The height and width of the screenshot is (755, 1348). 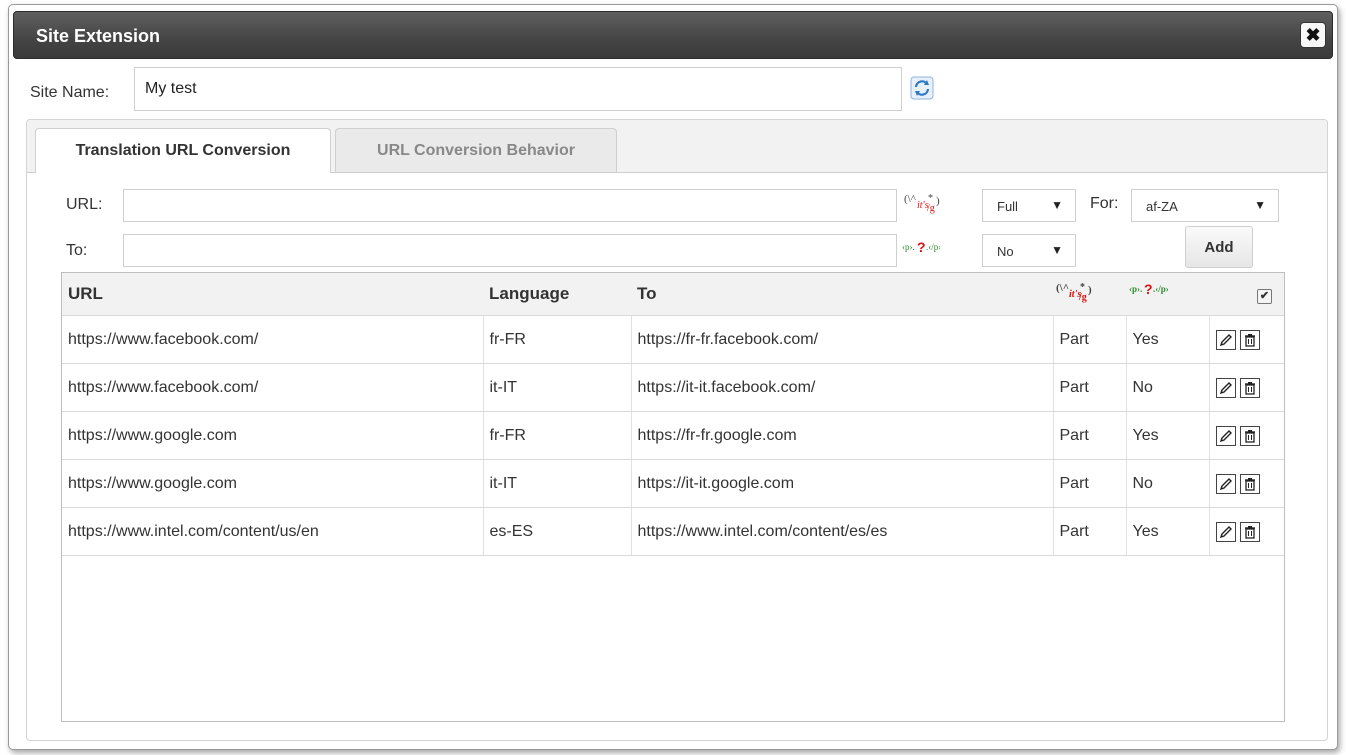 What do you see at coordinates (510, 205) in the screenshot?
I see `url-input` at bounding box center [510, 205].